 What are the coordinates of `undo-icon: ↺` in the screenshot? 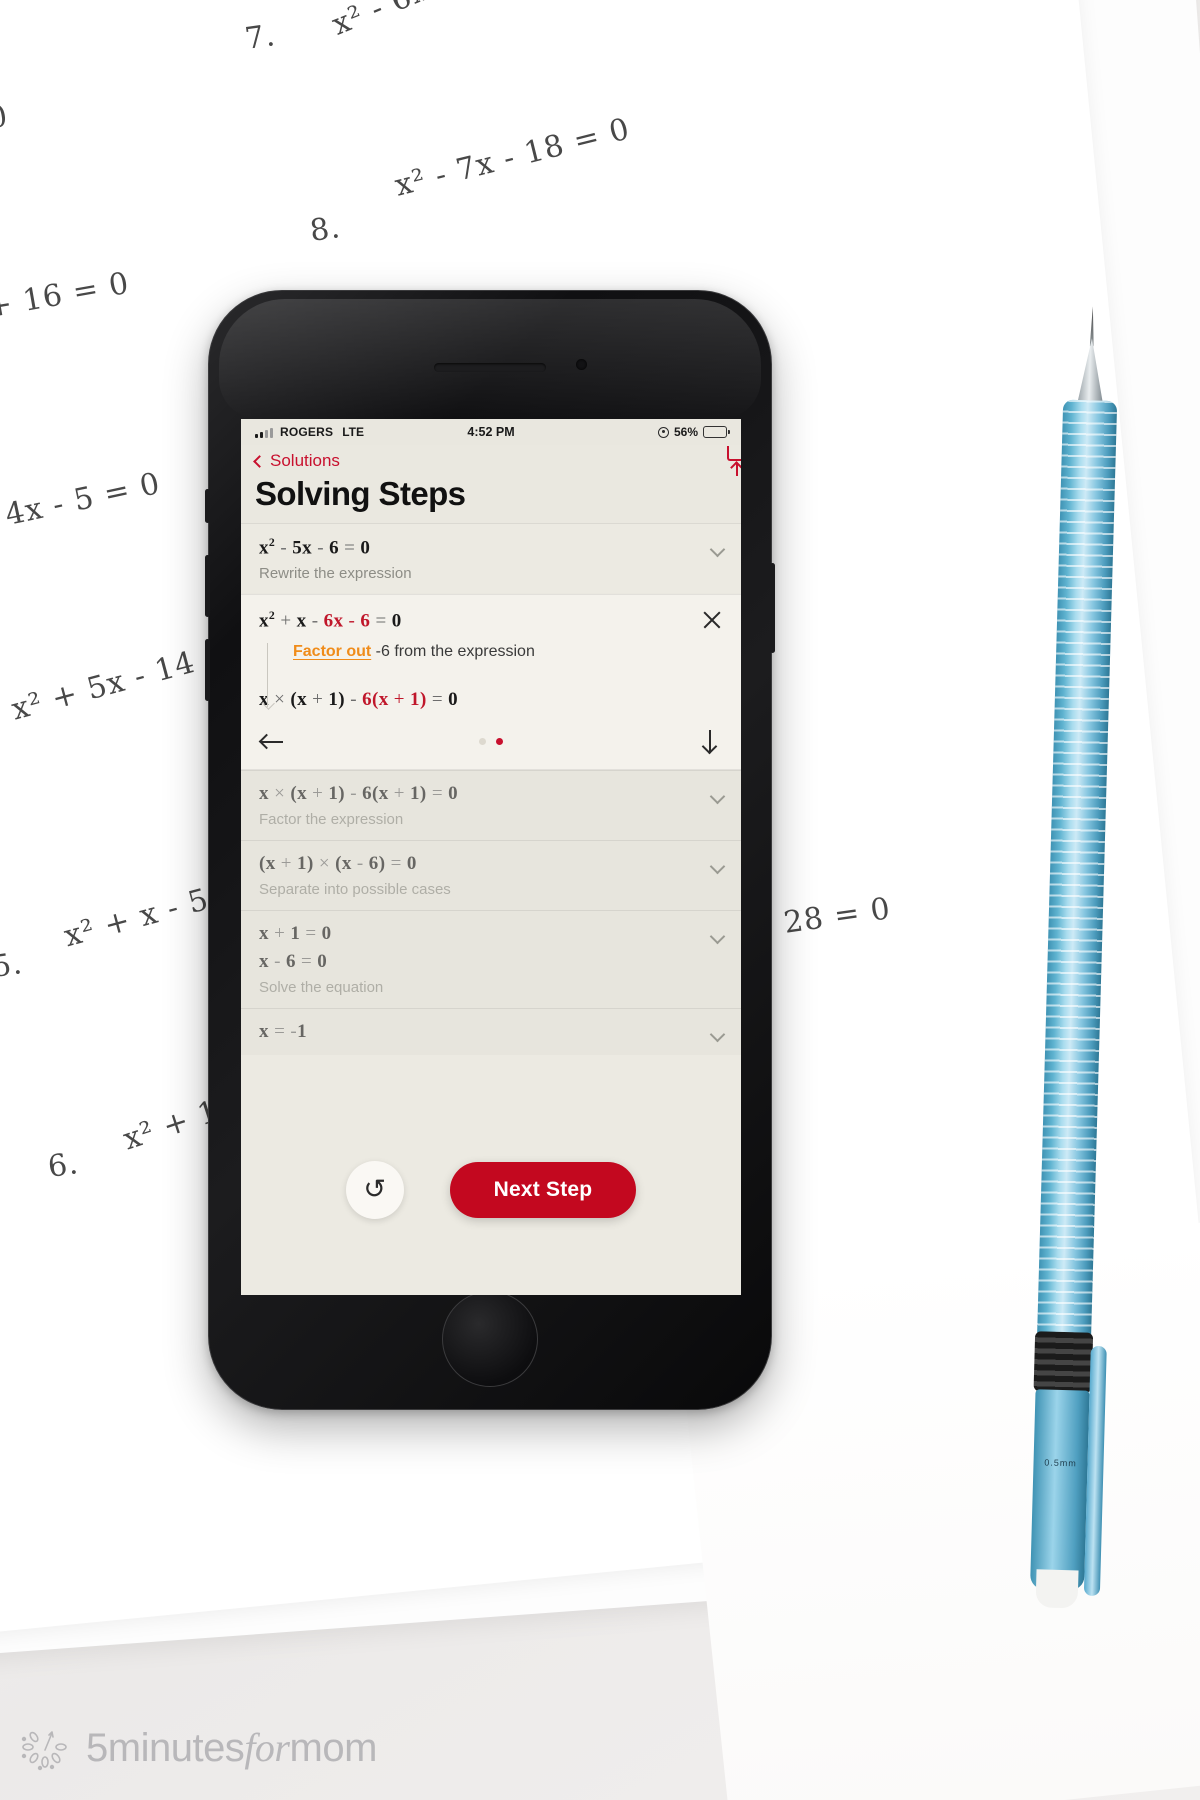 It's located at (374, 1188).